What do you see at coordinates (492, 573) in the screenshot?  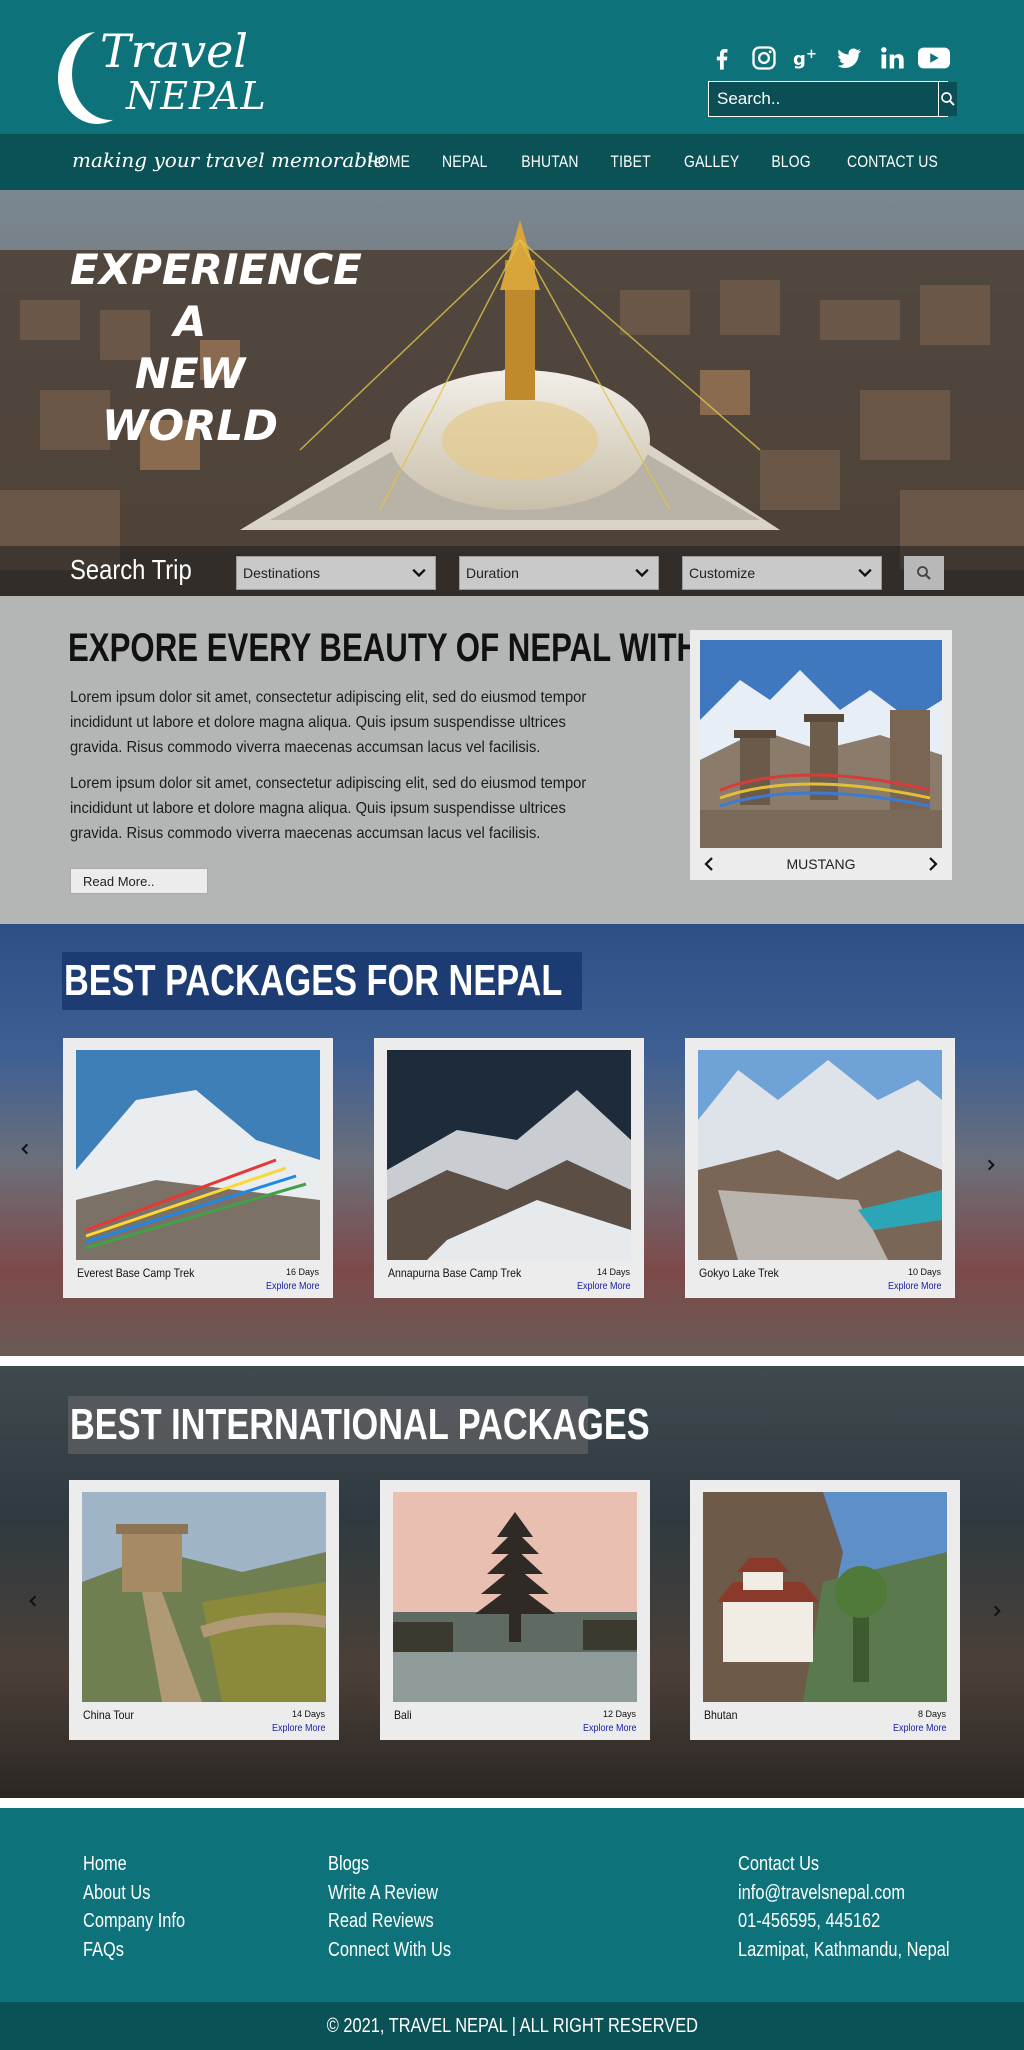 I see `duration-select-value: Duration` at bounding box center [492, 573].